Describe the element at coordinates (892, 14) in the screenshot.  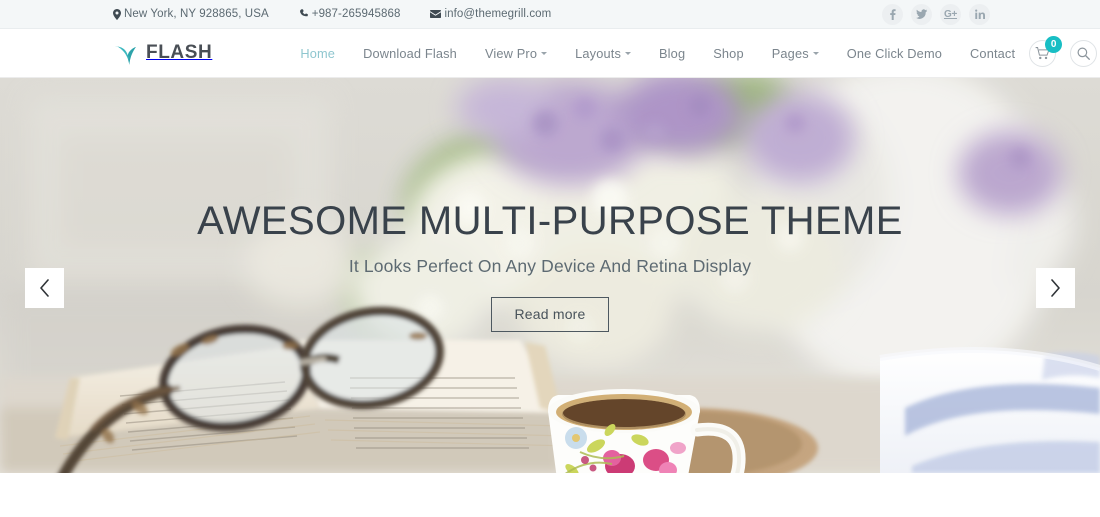
I see `facebook-icon` at that location.